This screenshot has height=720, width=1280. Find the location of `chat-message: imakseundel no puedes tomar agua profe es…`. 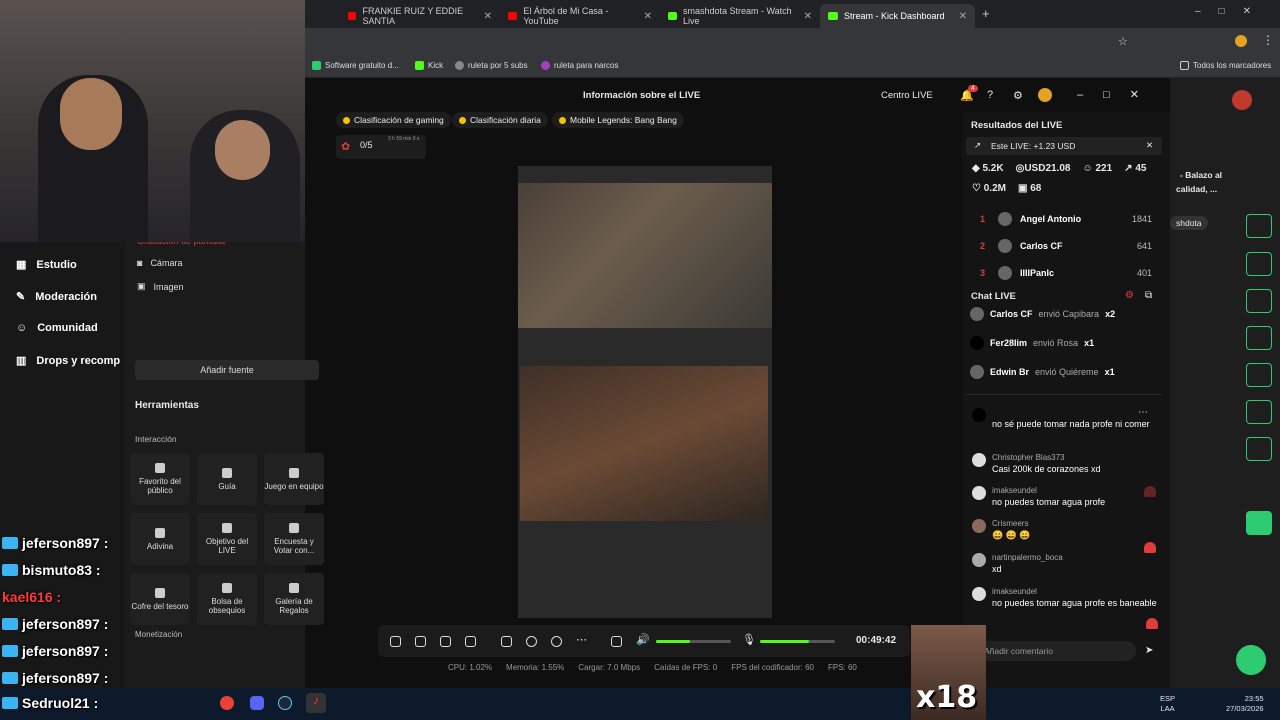

chat-message: imakseundel no puedes tomar agua profe es… is located at coordinates (1065, 598).